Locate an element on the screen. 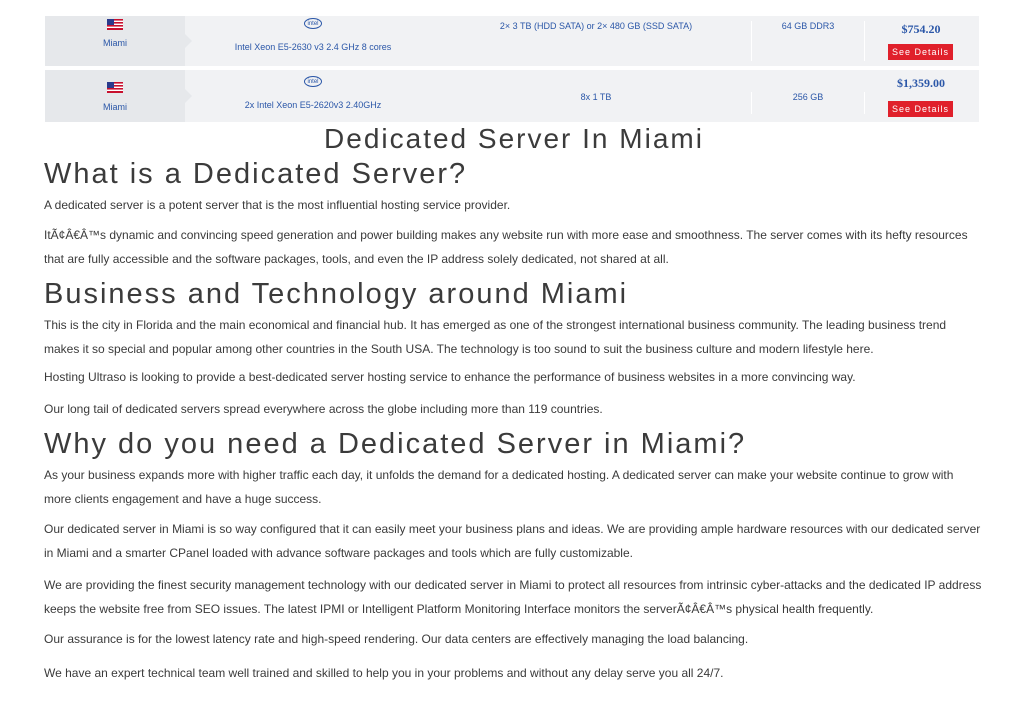  ram-label: 64 GB DDR3 is located at coordinates (808, 41).